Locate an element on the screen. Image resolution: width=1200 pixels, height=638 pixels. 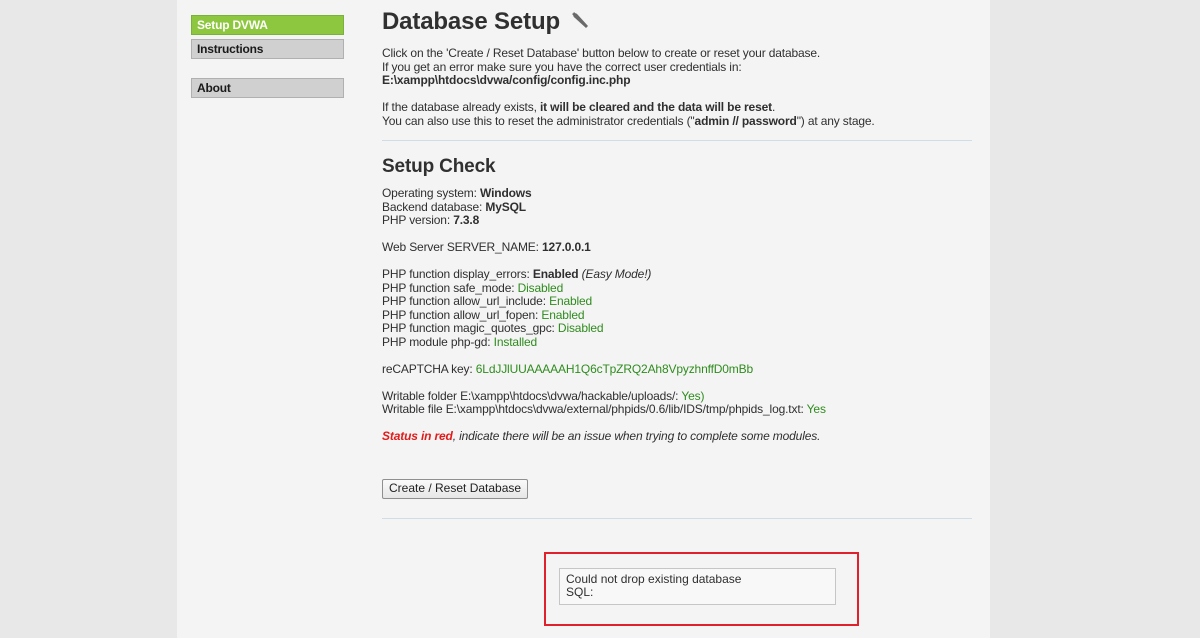
sidebar-item-about: About is located at coordinates (267, 88).